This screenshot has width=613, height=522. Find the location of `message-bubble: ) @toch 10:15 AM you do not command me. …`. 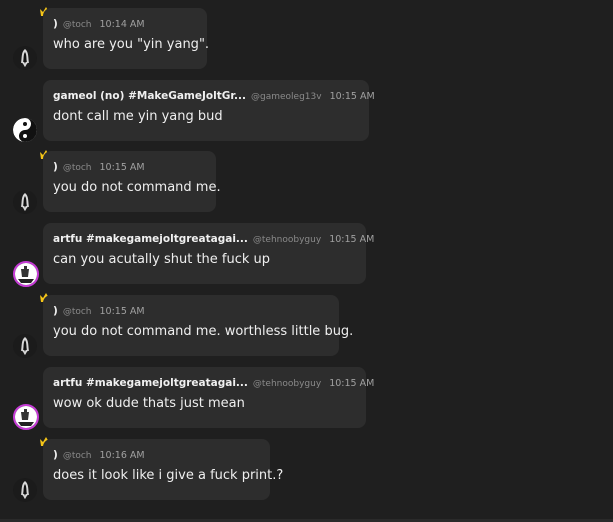

message-bubble: ) @toch 10:15 AM you do not command me. … is located at coordinates (198, 325).